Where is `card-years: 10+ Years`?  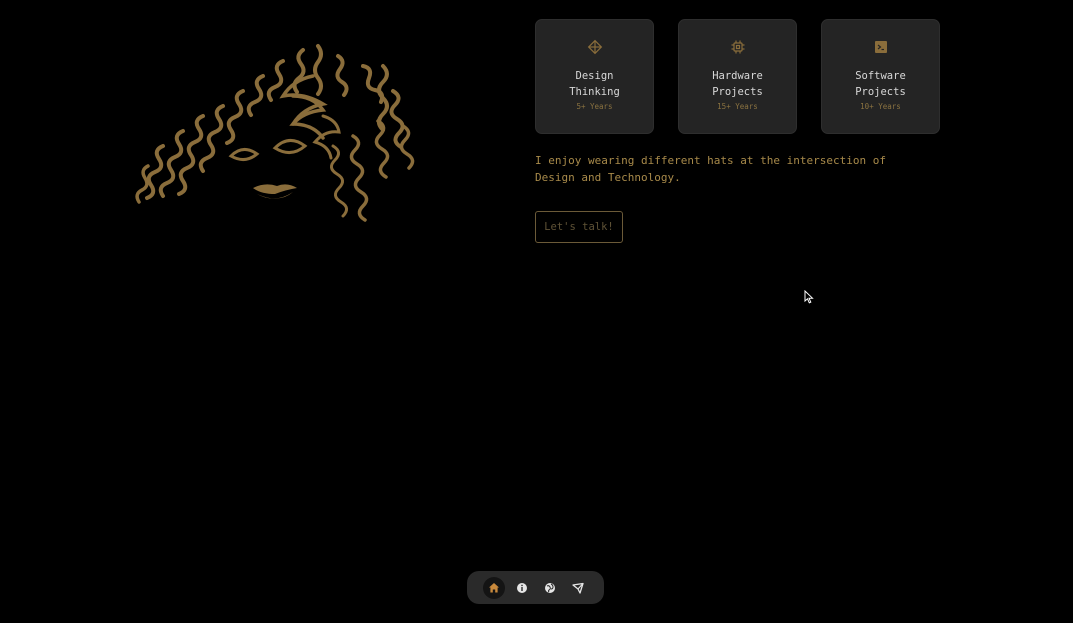
card-years: 10+ Years is located at coordinates (880, 106).